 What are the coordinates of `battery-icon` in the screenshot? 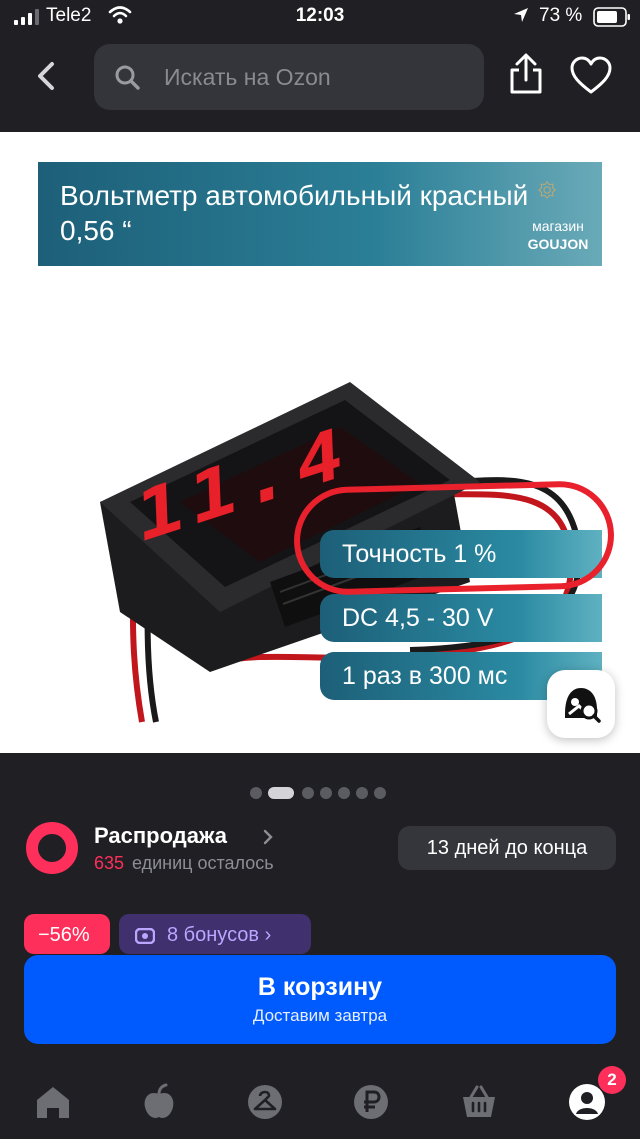 It's located at (611, 17).